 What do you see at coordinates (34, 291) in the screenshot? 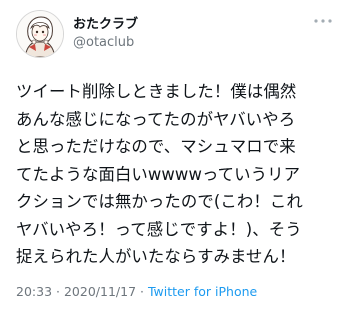
I see `tweet-time: 20:33` at bounding box center [34, 291].